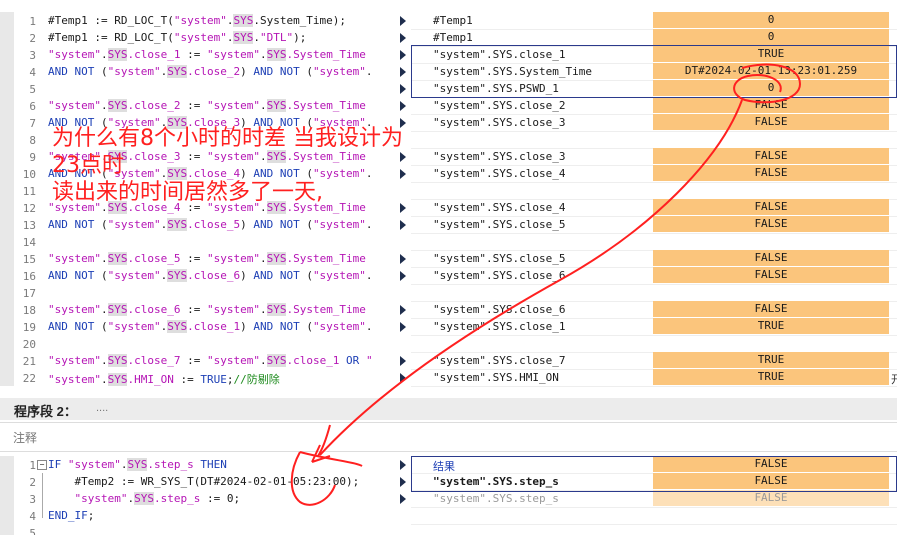  Describe the element at coordinates (29, 174) in the screenshot. I see `line-number: 10` at that location.